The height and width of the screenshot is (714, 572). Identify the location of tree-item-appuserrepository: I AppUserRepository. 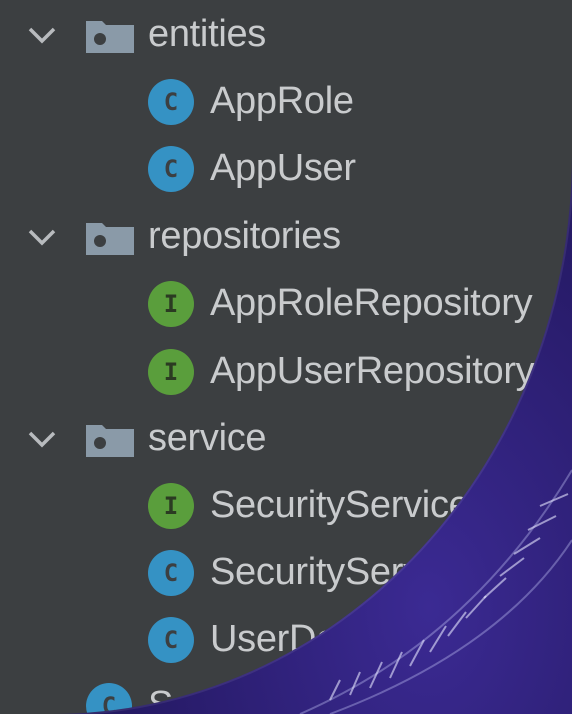
(286, 372).